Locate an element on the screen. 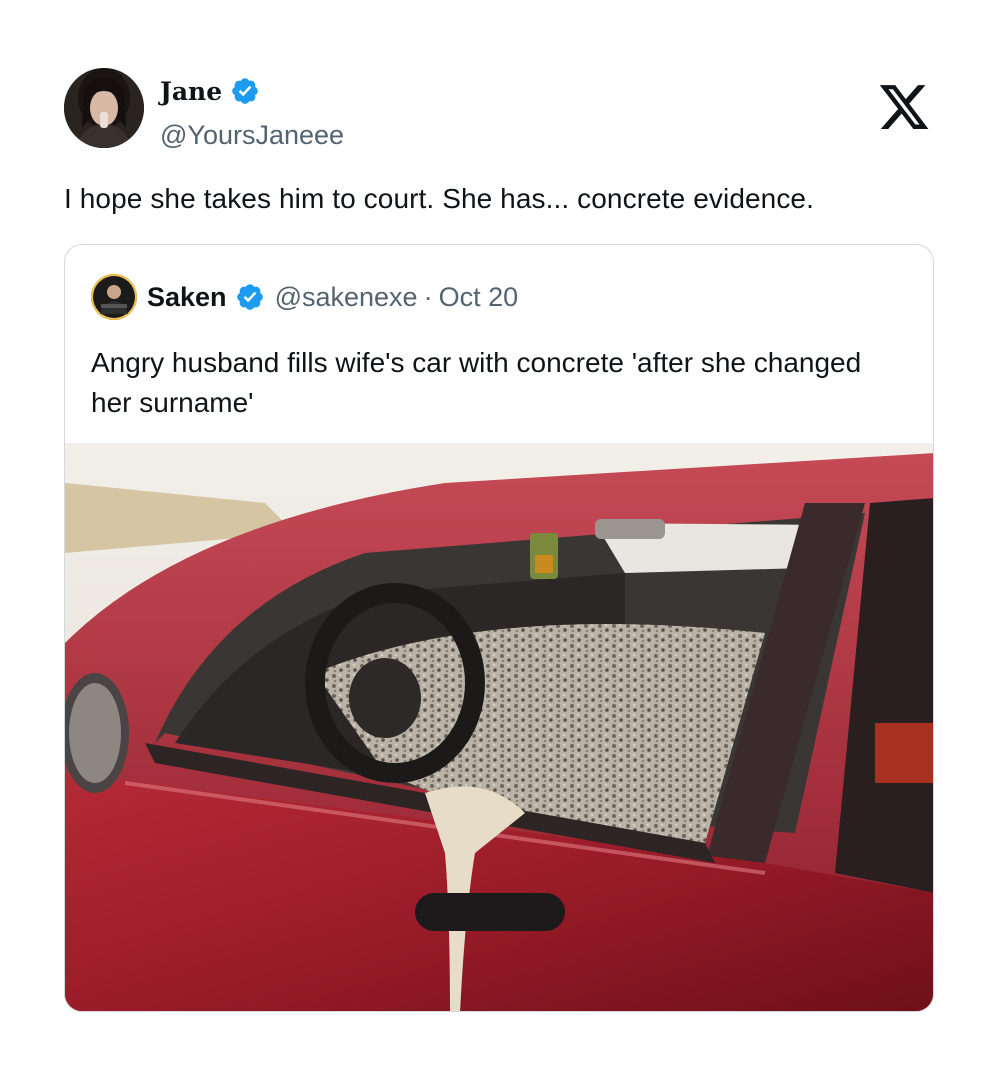 The width and height of the screenshot is (996, 1076). quoted-tweet-date: Oct 20 is located at coordinates (479, 297).